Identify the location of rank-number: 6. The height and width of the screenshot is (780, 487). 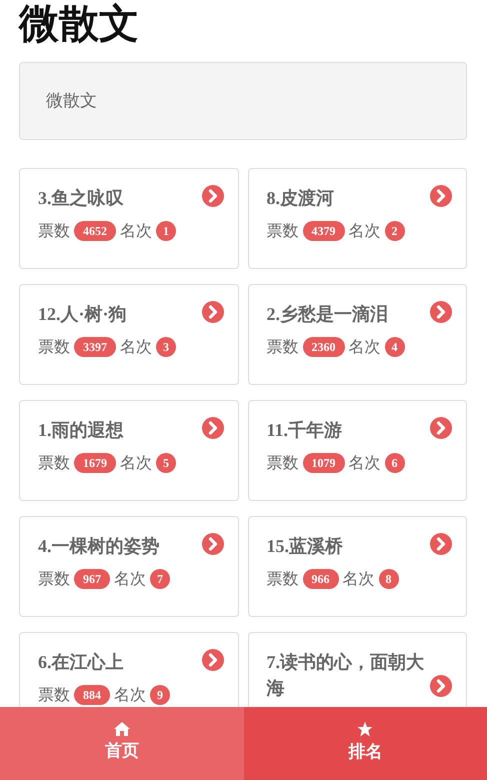
(394, 463).